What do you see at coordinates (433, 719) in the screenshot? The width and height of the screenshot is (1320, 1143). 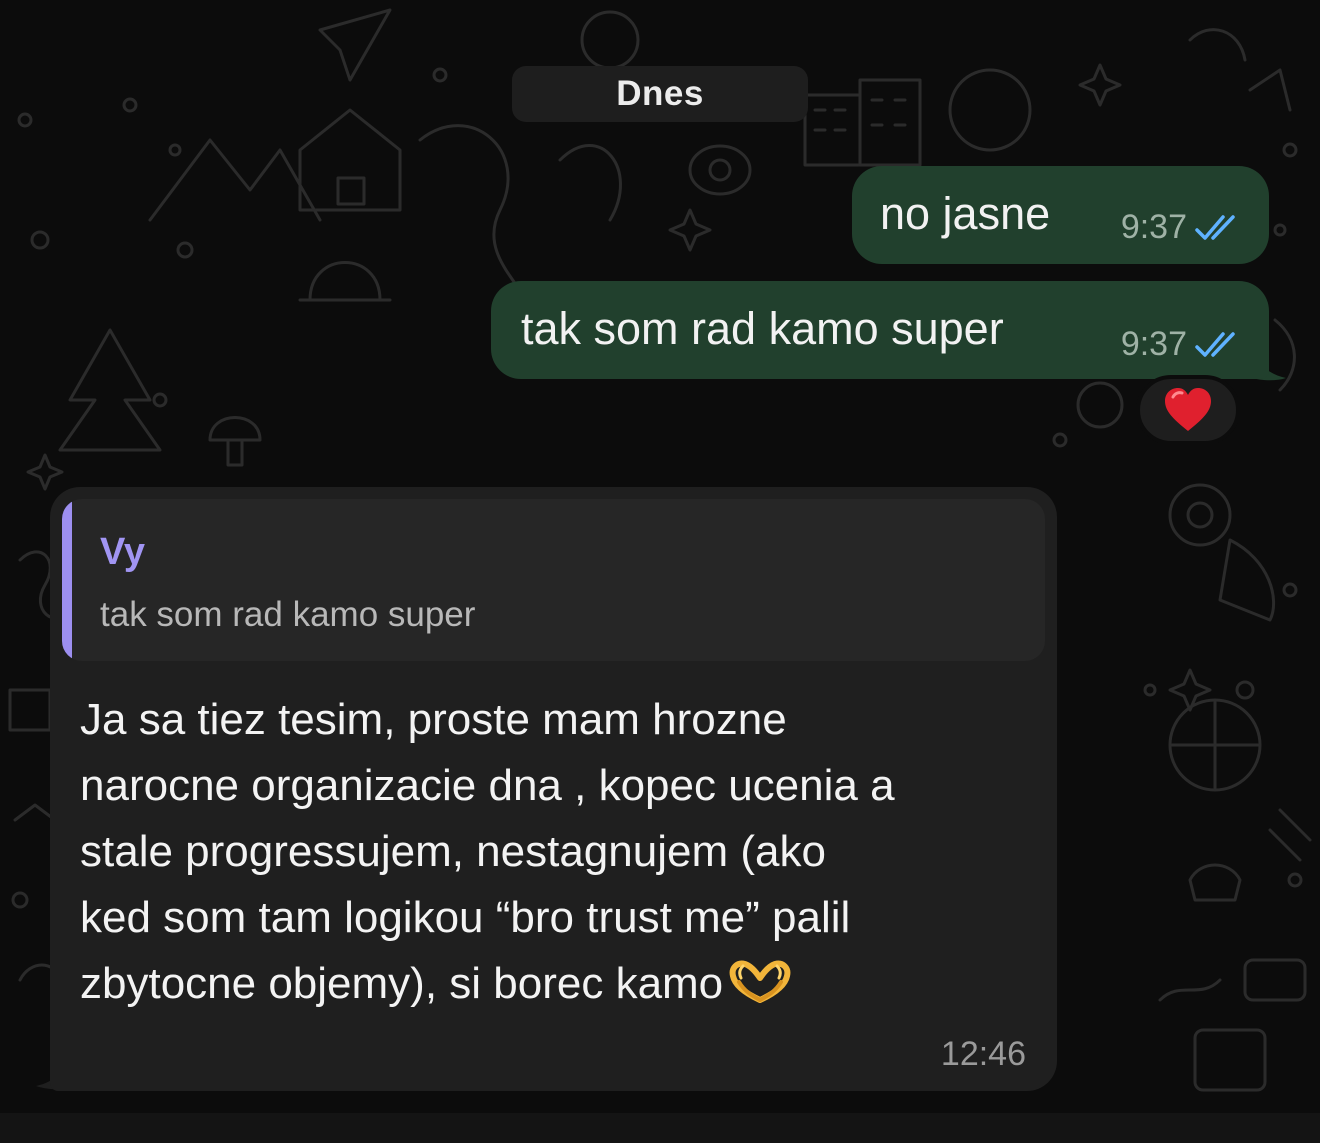 I see `message-line: Ja sa tiez tesim, proste mam hrozne` at bounding box center [433, 719].